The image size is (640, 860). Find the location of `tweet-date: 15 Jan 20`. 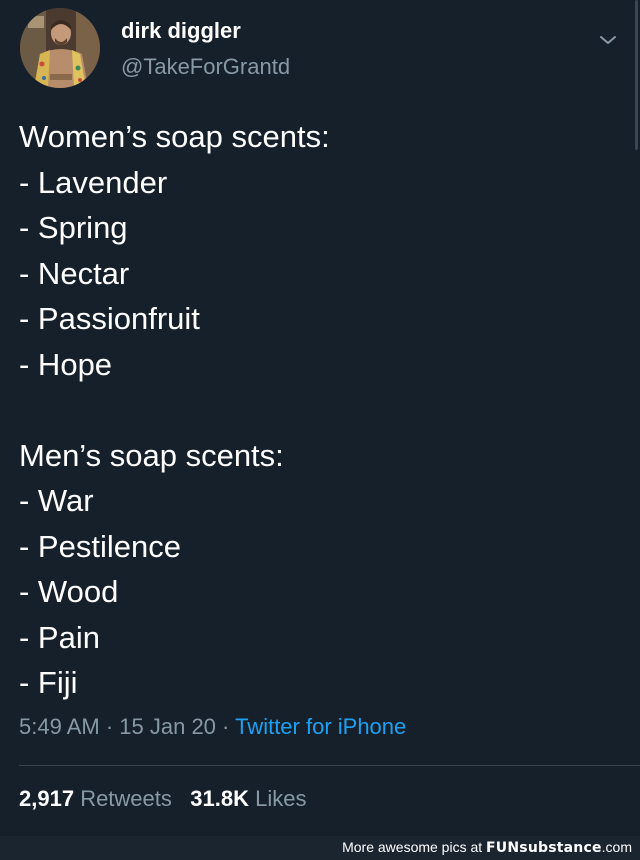

tweet-date: 15 Jan 20 is located at coordinates (167, 726).